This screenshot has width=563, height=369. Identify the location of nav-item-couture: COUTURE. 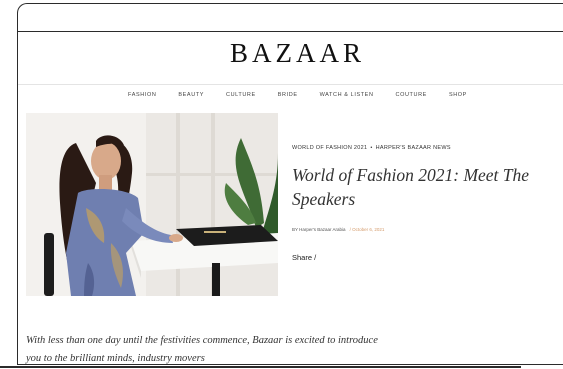
(411, 95).